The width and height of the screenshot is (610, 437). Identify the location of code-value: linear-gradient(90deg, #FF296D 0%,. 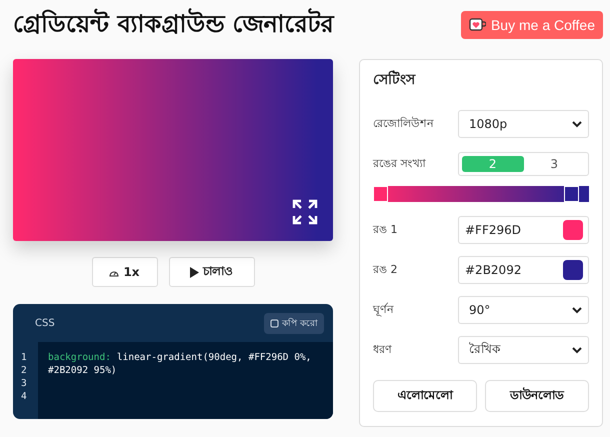
(214, 357).